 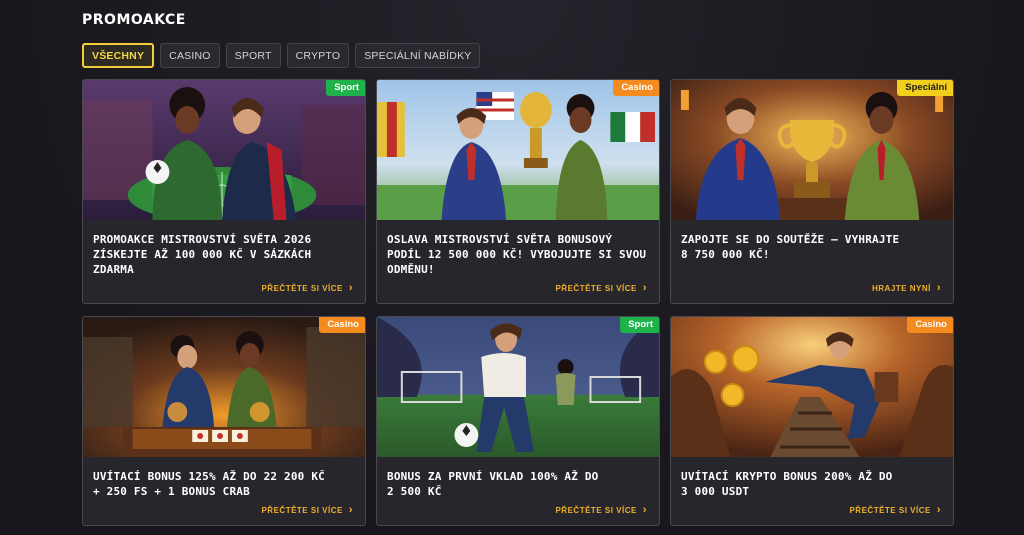 I want to click on card-title: BONUS ZA PRVNÍ VKLAD 100% AŽ DO 2 500 KČ, so click(x=493, y=484).